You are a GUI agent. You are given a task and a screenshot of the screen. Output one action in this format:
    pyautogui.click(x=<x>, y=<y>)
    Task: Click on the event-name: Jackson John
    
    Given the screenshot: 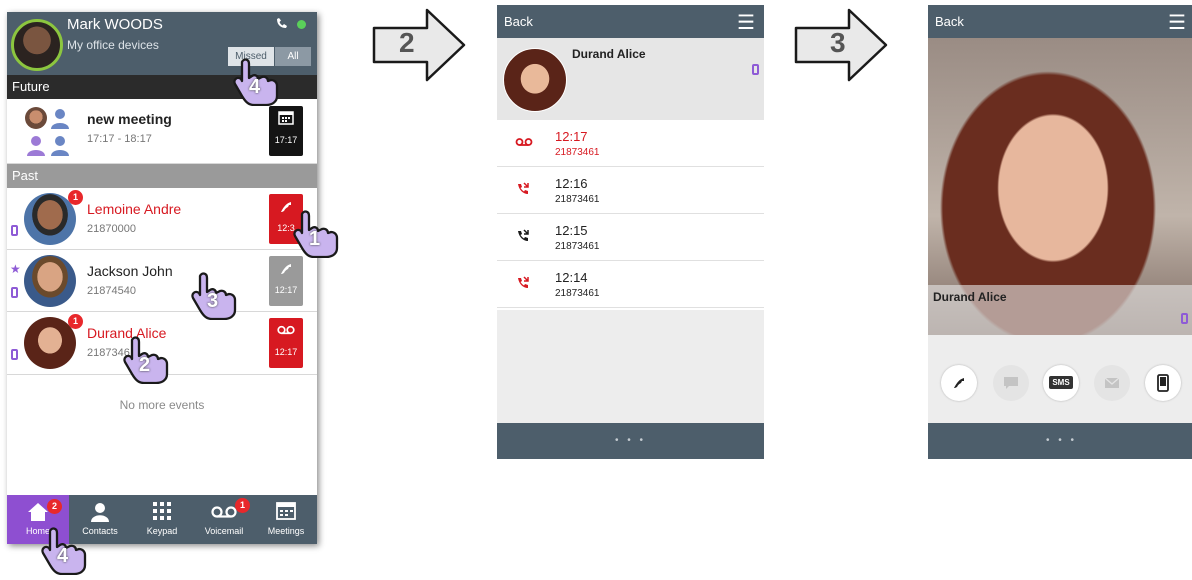 What is the action you would take?
    pyautogui.click(x=130, y=271)
    